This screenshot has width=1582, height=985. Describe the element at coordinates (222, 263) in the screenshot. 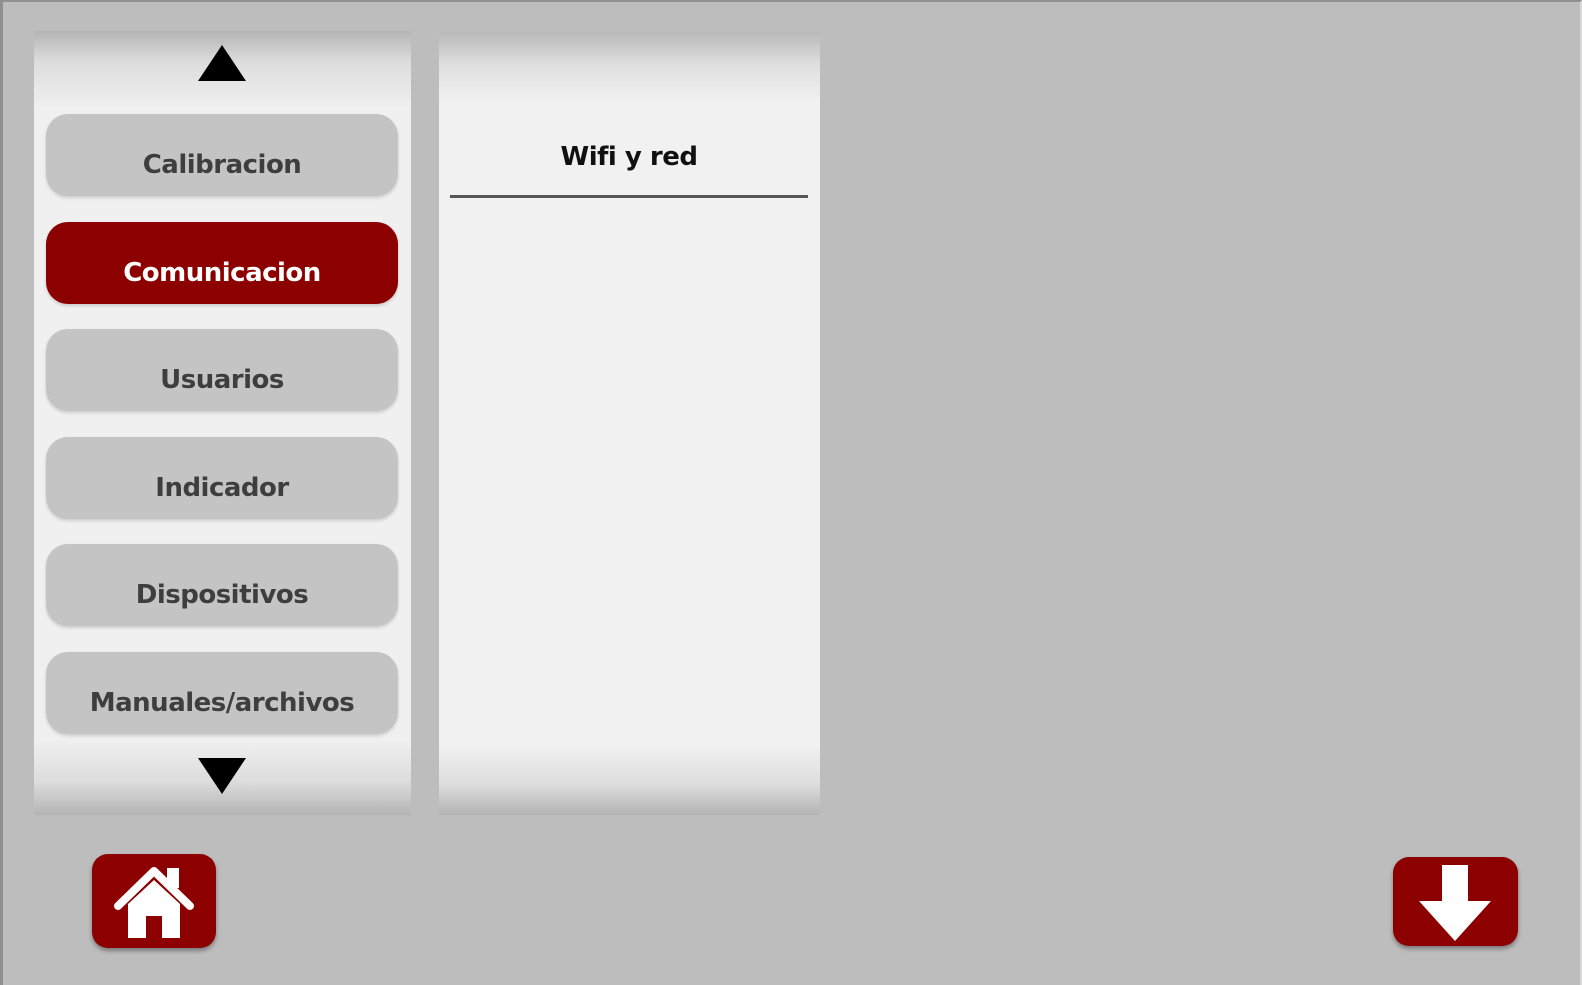

I see `menu-item-comunicacion: Comunicacion` at that location.